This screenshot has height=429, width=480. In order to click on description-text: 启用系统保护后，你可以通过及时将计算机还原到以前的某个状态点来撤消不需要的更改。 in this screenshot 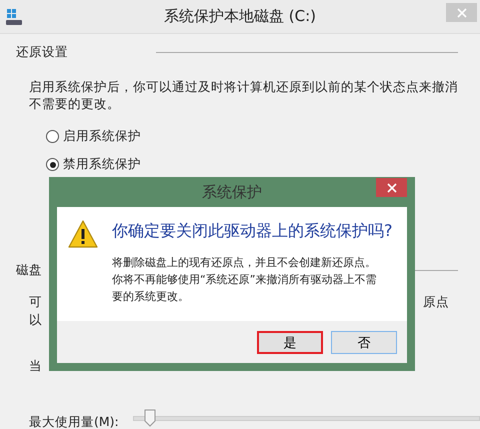, I will do `click(244, 95)`.